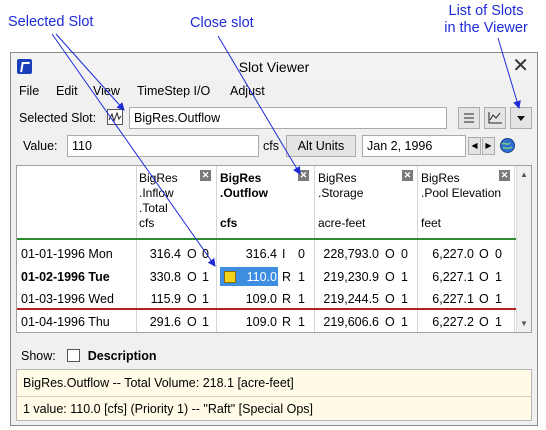  What do you see at coordinates (58, 118) in the screenshot?
I see `selected-slot-label: Selected Slot:` at bounding box center [58, 118].